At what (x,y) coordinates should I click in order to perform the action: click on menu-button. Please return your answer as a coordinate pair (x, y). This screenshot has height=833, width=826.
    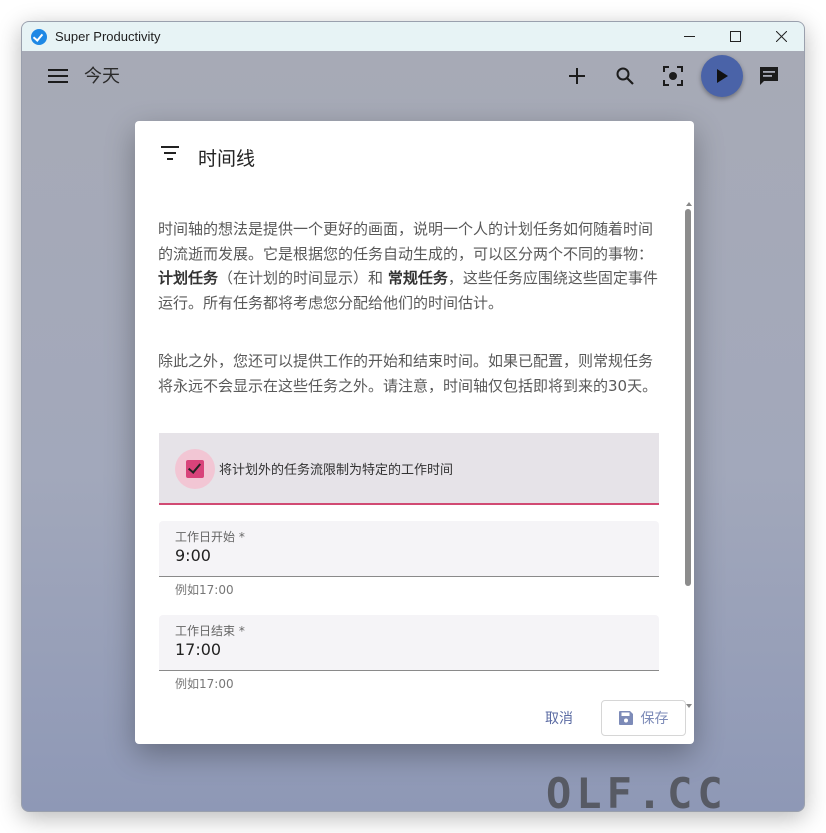
    Looking at the image, I should click on (58, 76).